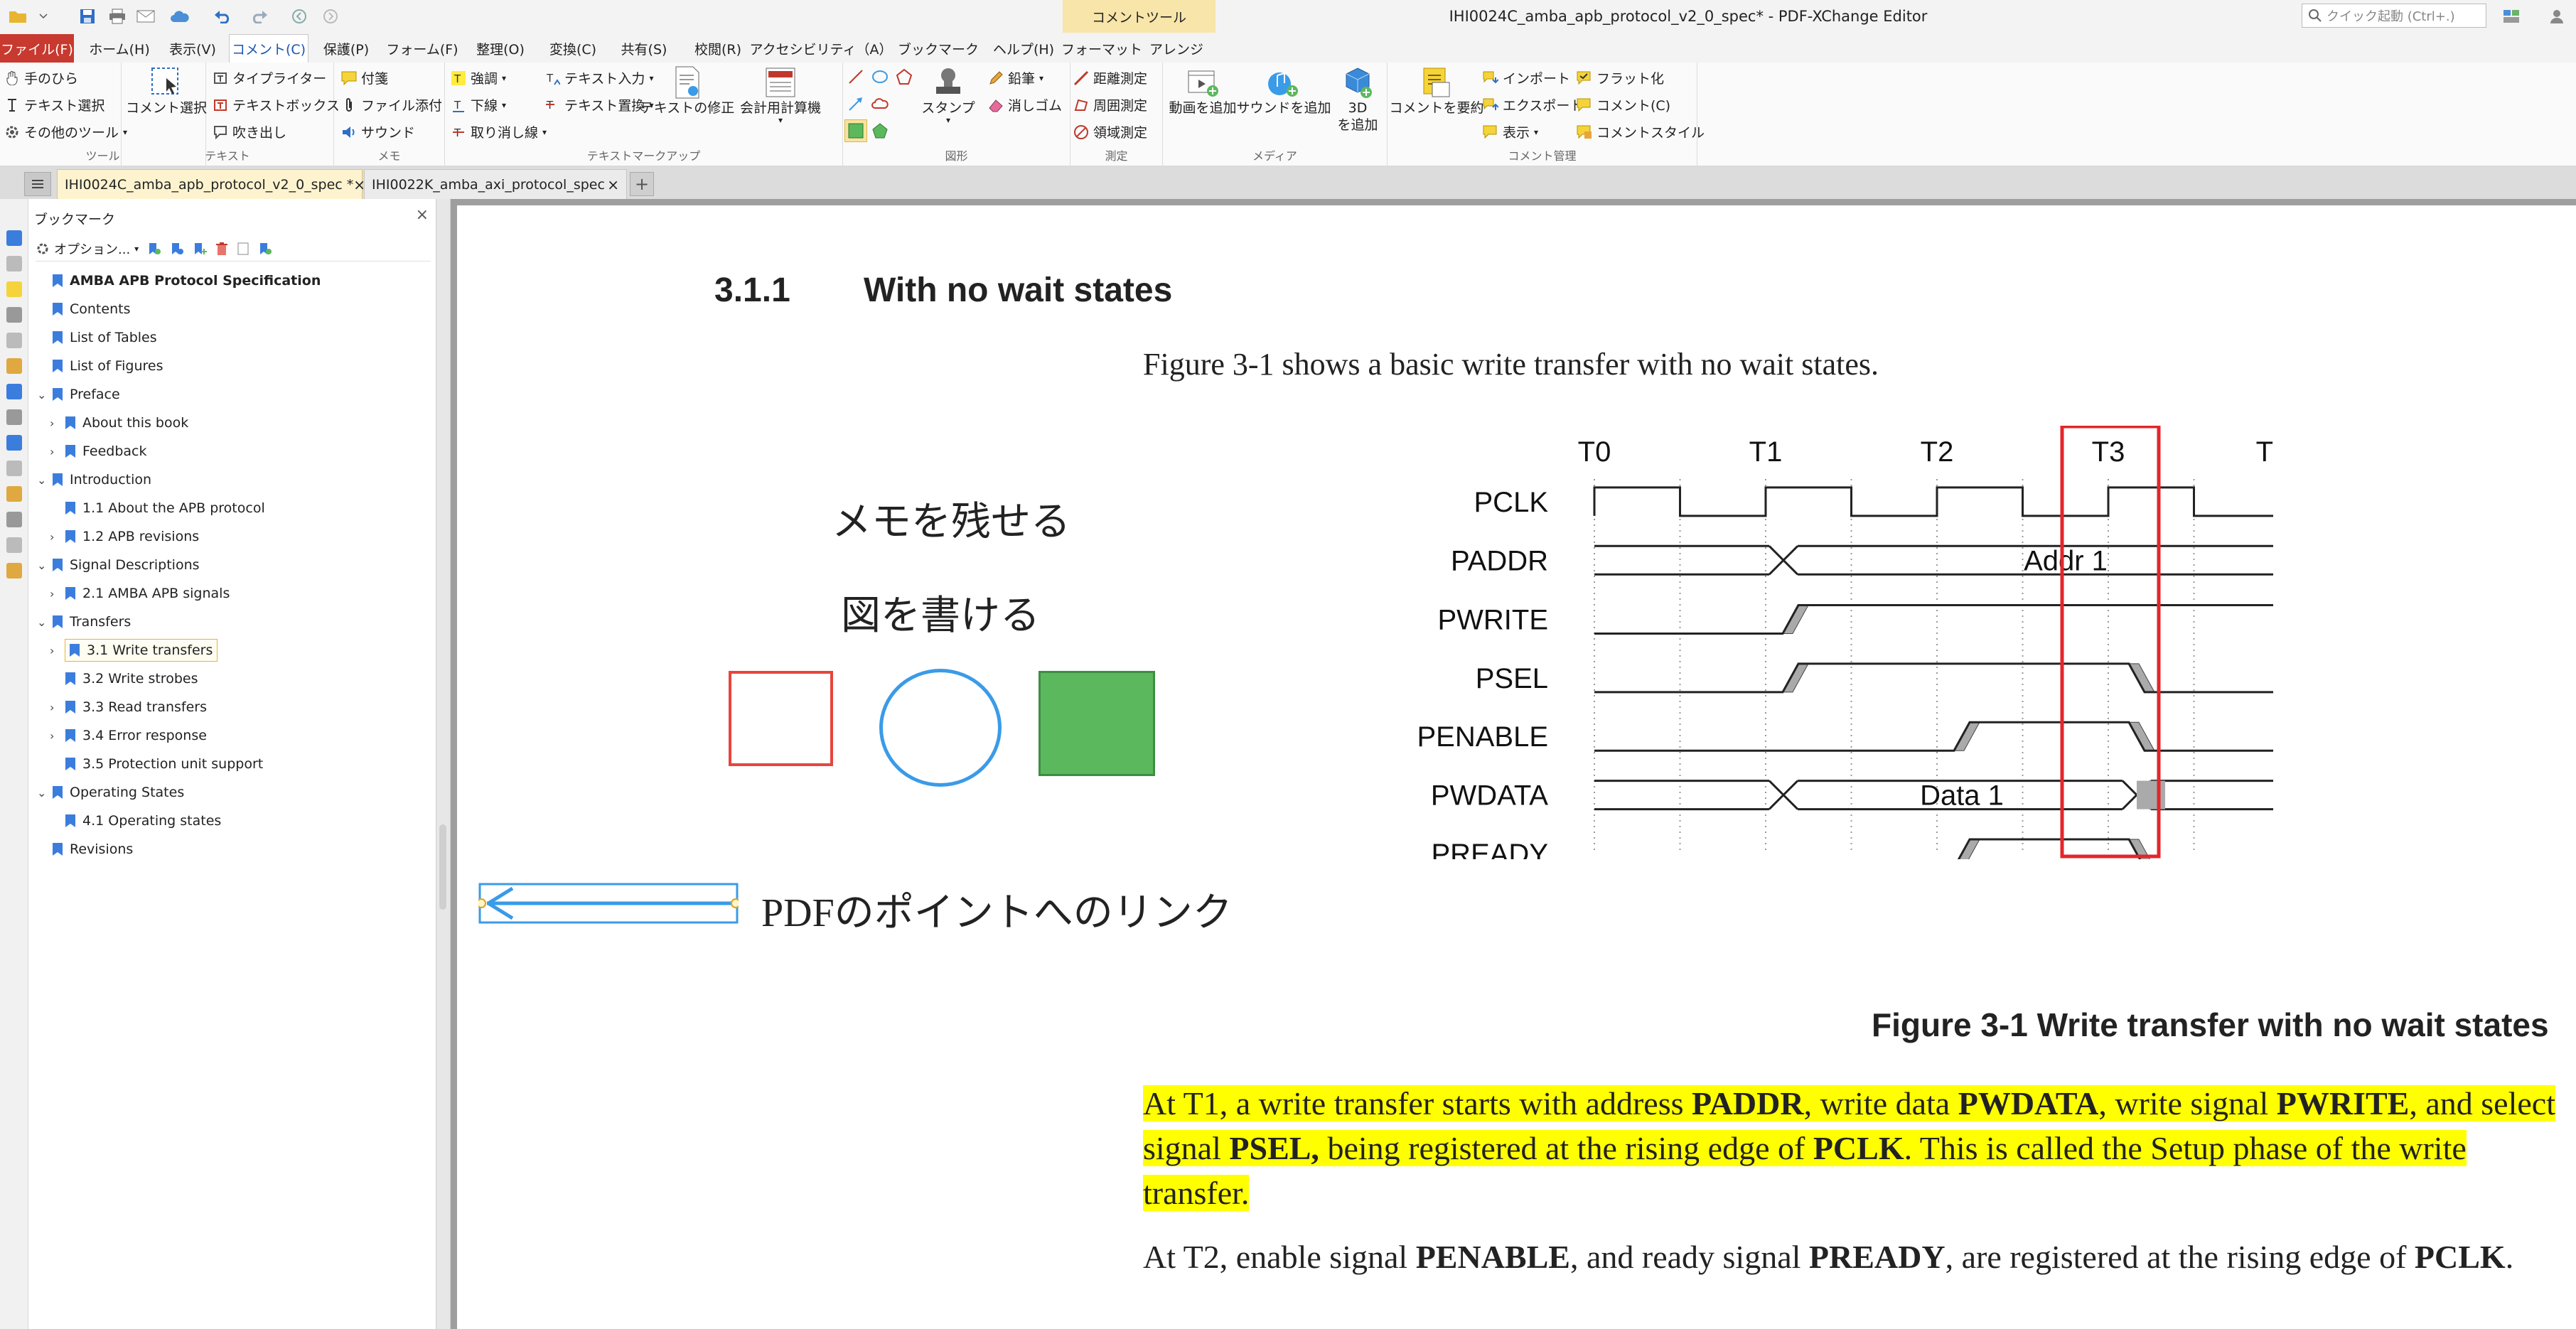 Image resolution: width=2576 pixels, height=1329 pixels. What do you see at coordinates (573, 48) in the screenshot?
I see `tab-convert: 変換(C)` at bounding box center [573, 48].